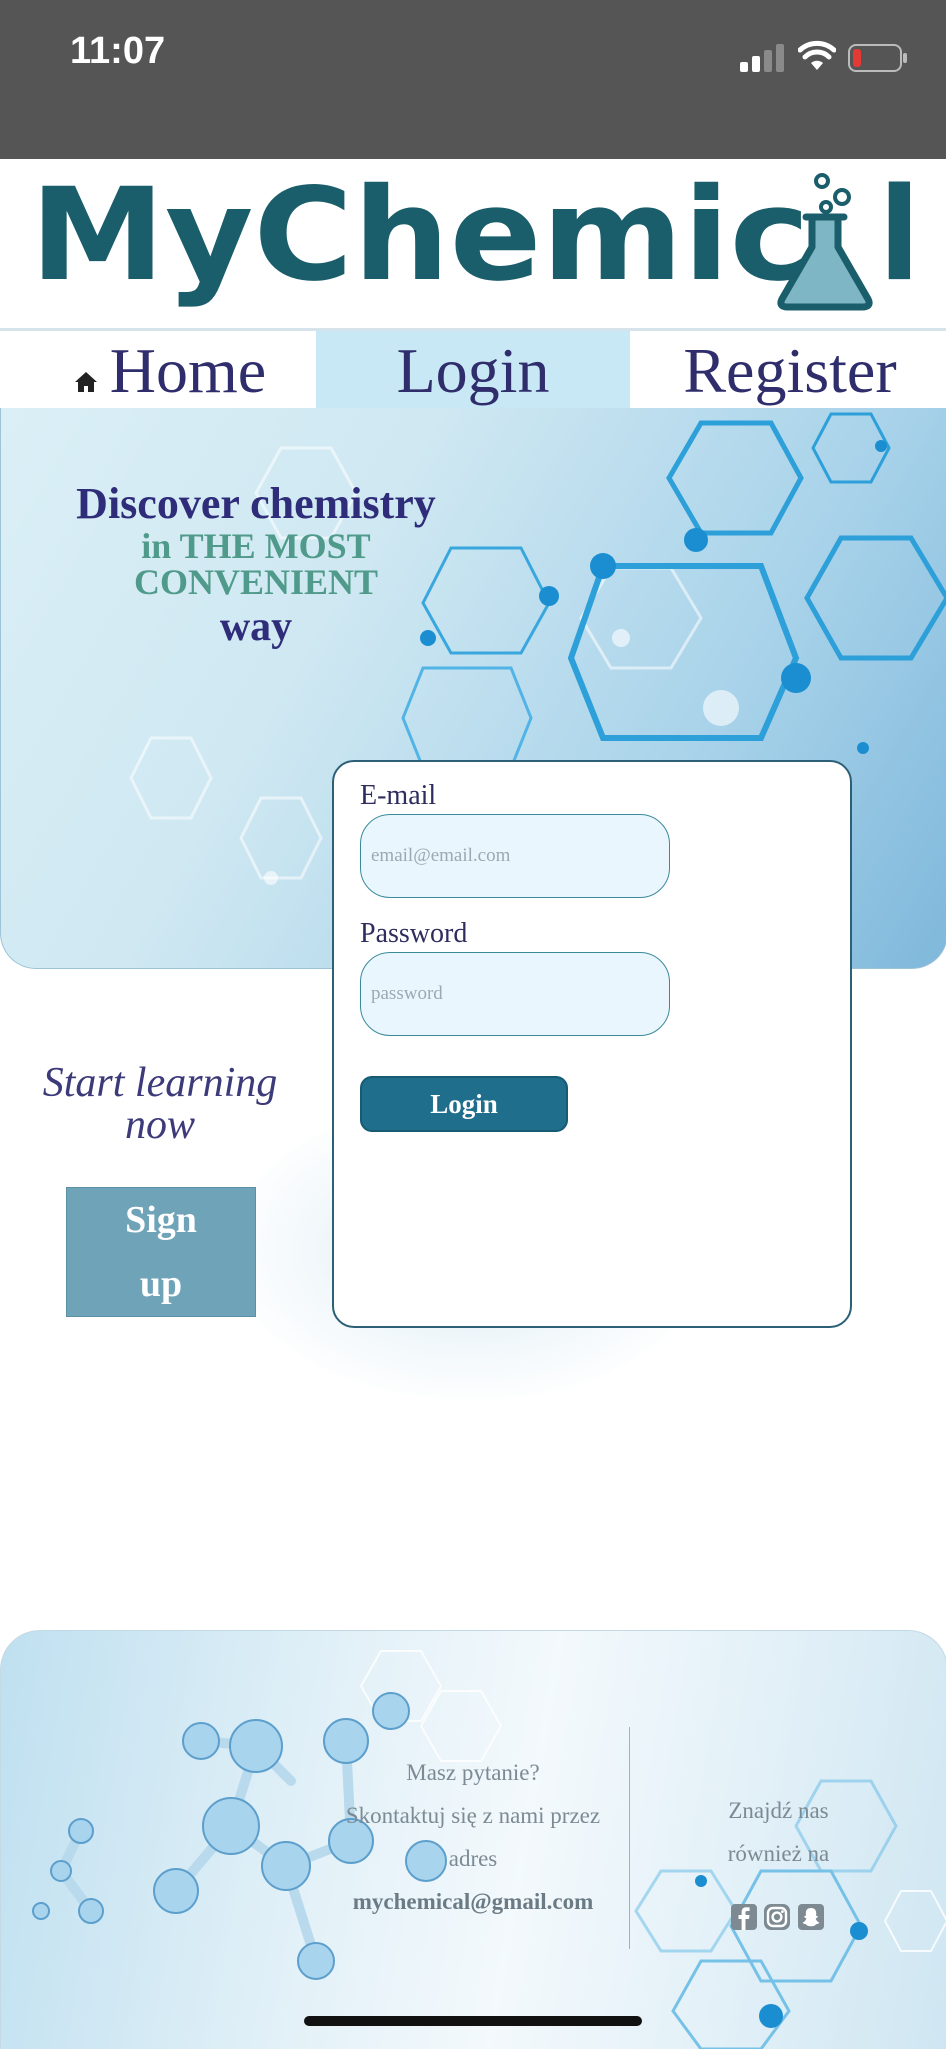 The height and width of the screenshot is (2049, 946). I want to click on footer-find-us: Znajdź nas również na, so click(778, 1832).